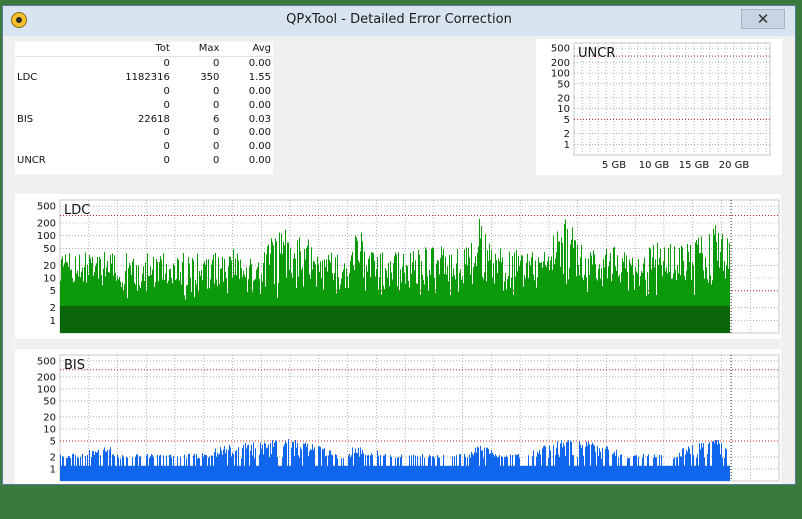 This screenshot has width=802, height=519. Describe the element at coordinates (144, 161) in the screenshot. I see `stats-row: UNCR 0 0 0.00` at that location.